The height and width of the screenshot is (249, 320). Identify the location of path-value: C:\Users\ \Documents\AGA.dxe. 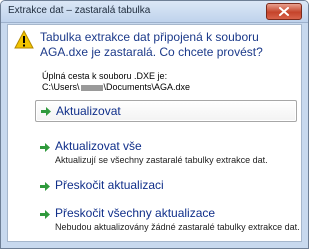
(116, 87).